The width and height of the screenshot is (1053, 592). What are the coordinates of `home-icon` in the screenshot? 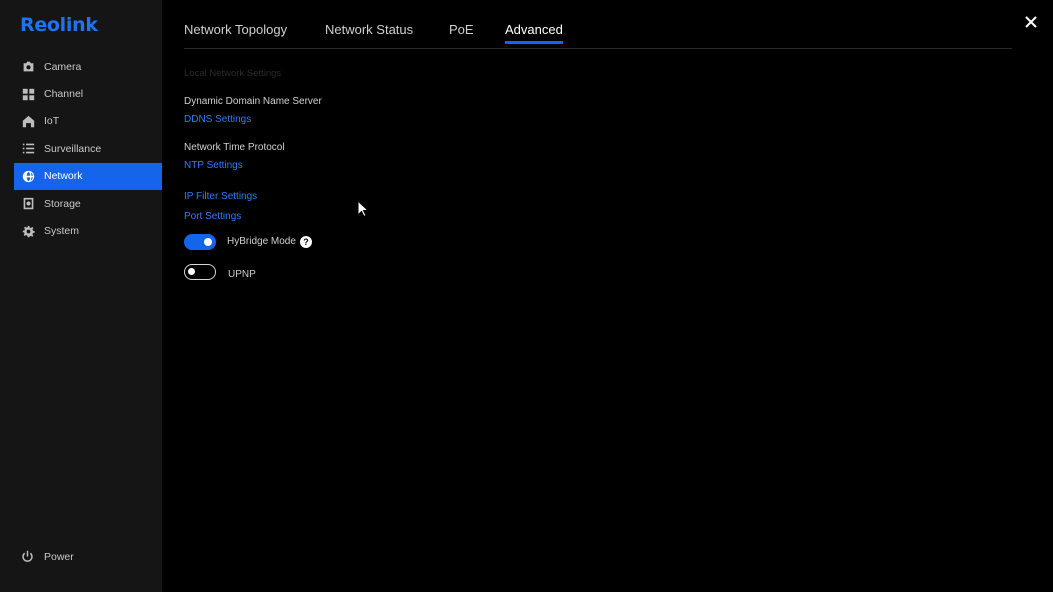 It's located at (28, 121).